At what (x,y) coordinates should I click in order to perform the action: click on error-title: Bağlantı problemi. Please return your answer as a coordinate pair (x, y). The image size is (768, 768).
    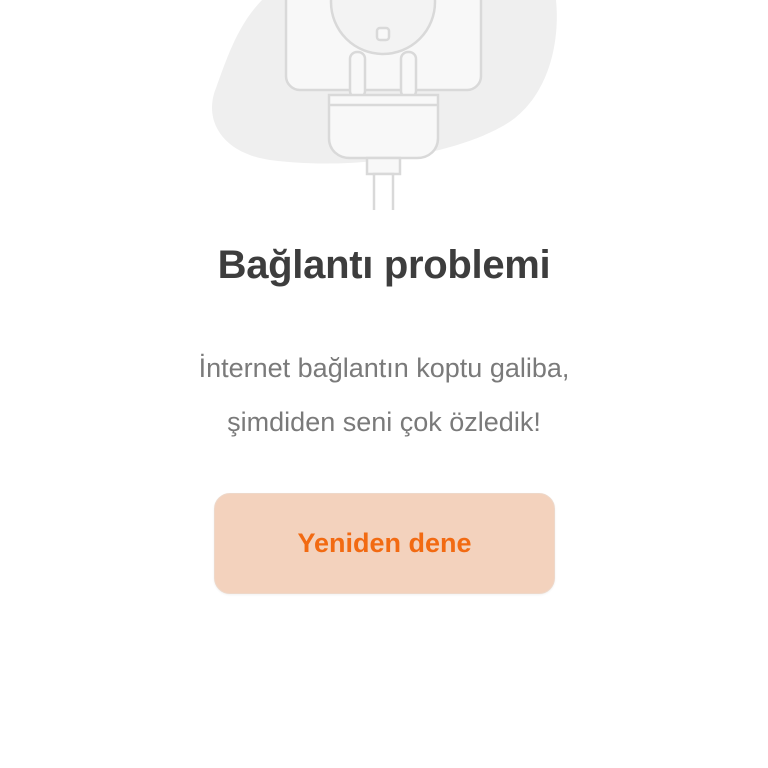
    Looking at the image, I should click on (384, 265).